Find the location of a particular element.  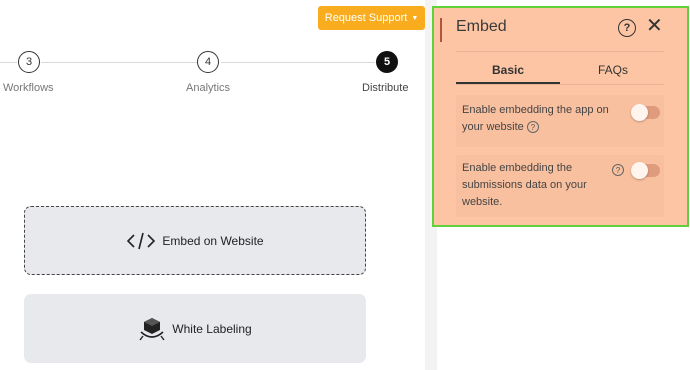

step-3-circle: 3 is located at coordinates (29, 62).